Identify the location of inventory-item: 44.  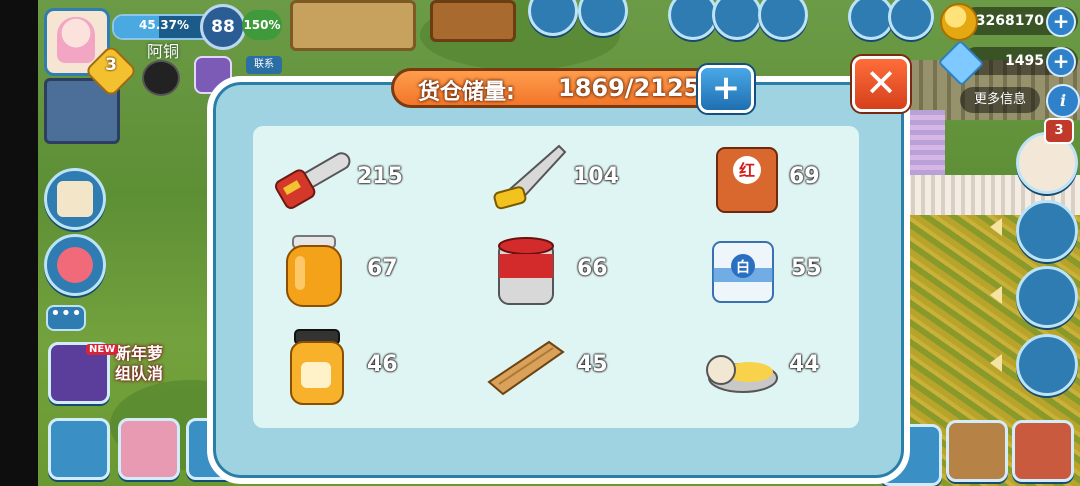
(796, 368).